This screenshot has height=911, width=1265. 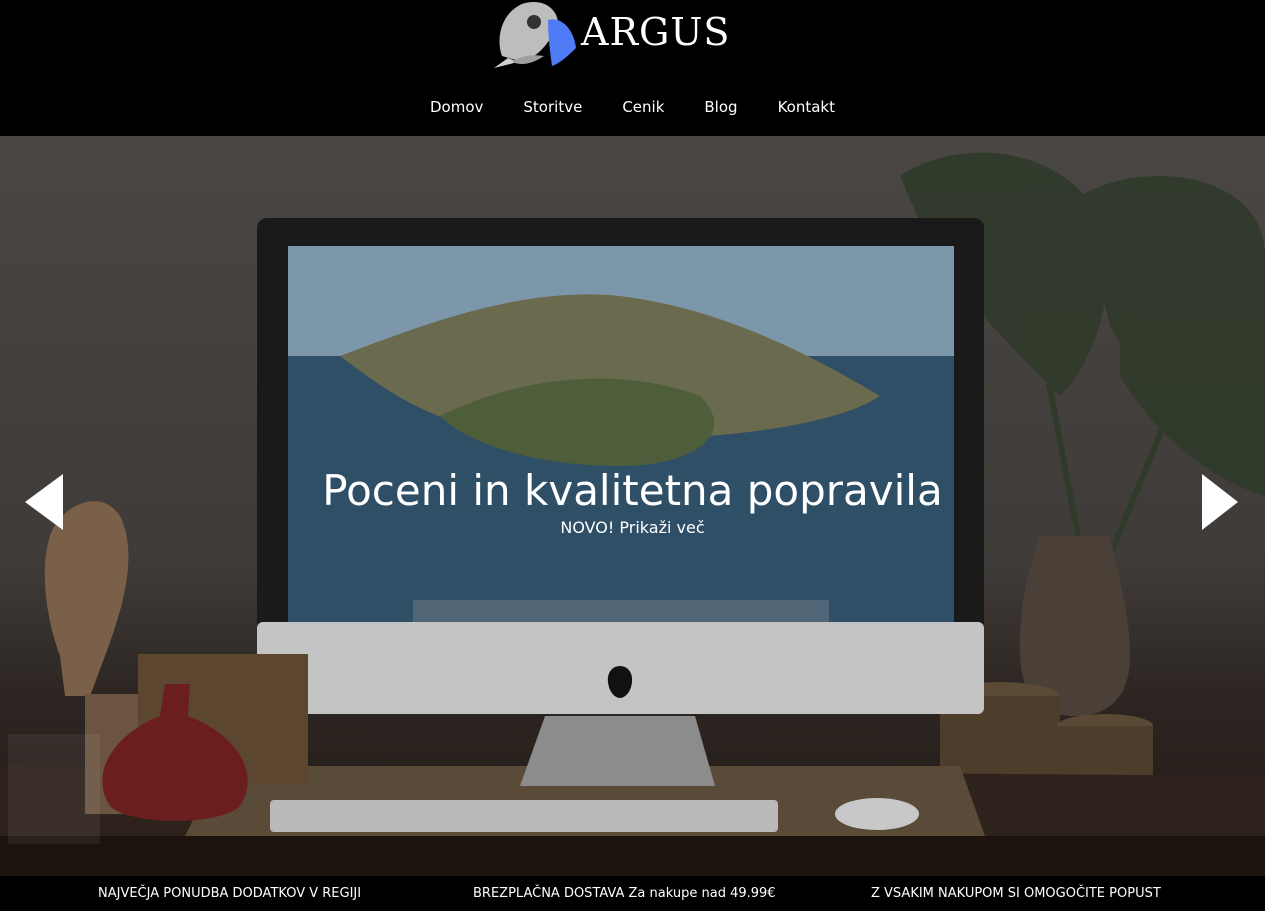 What do you see at coordinates (643, 107) in the screenshot?
I see `nav-item-cenik: Cenik` at bounding box center [643, 107].